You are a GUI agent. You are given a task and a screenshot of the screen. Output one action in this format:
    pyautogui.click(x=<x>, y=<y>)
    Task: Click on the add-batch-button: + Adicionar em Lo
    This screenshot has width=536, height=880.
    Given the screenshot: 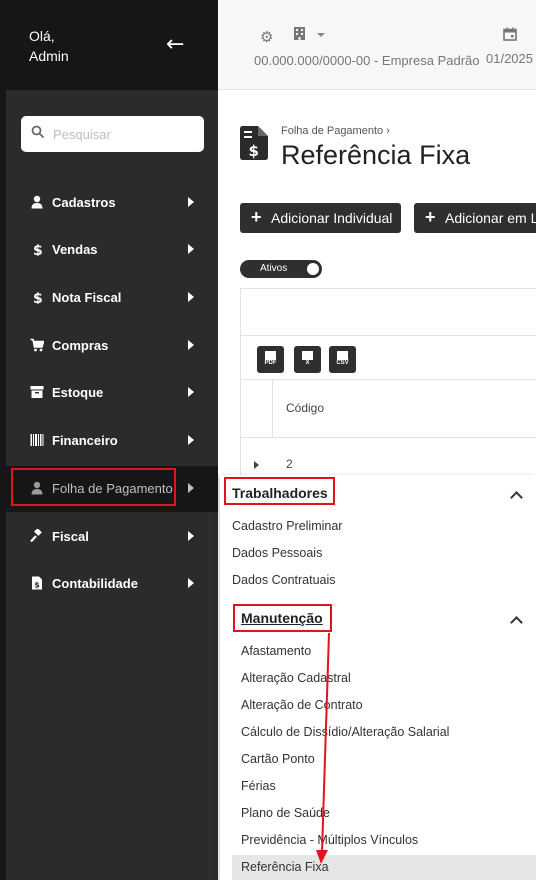 What is the action you would take?
    pyautogui.click(x=475, y=218)
    